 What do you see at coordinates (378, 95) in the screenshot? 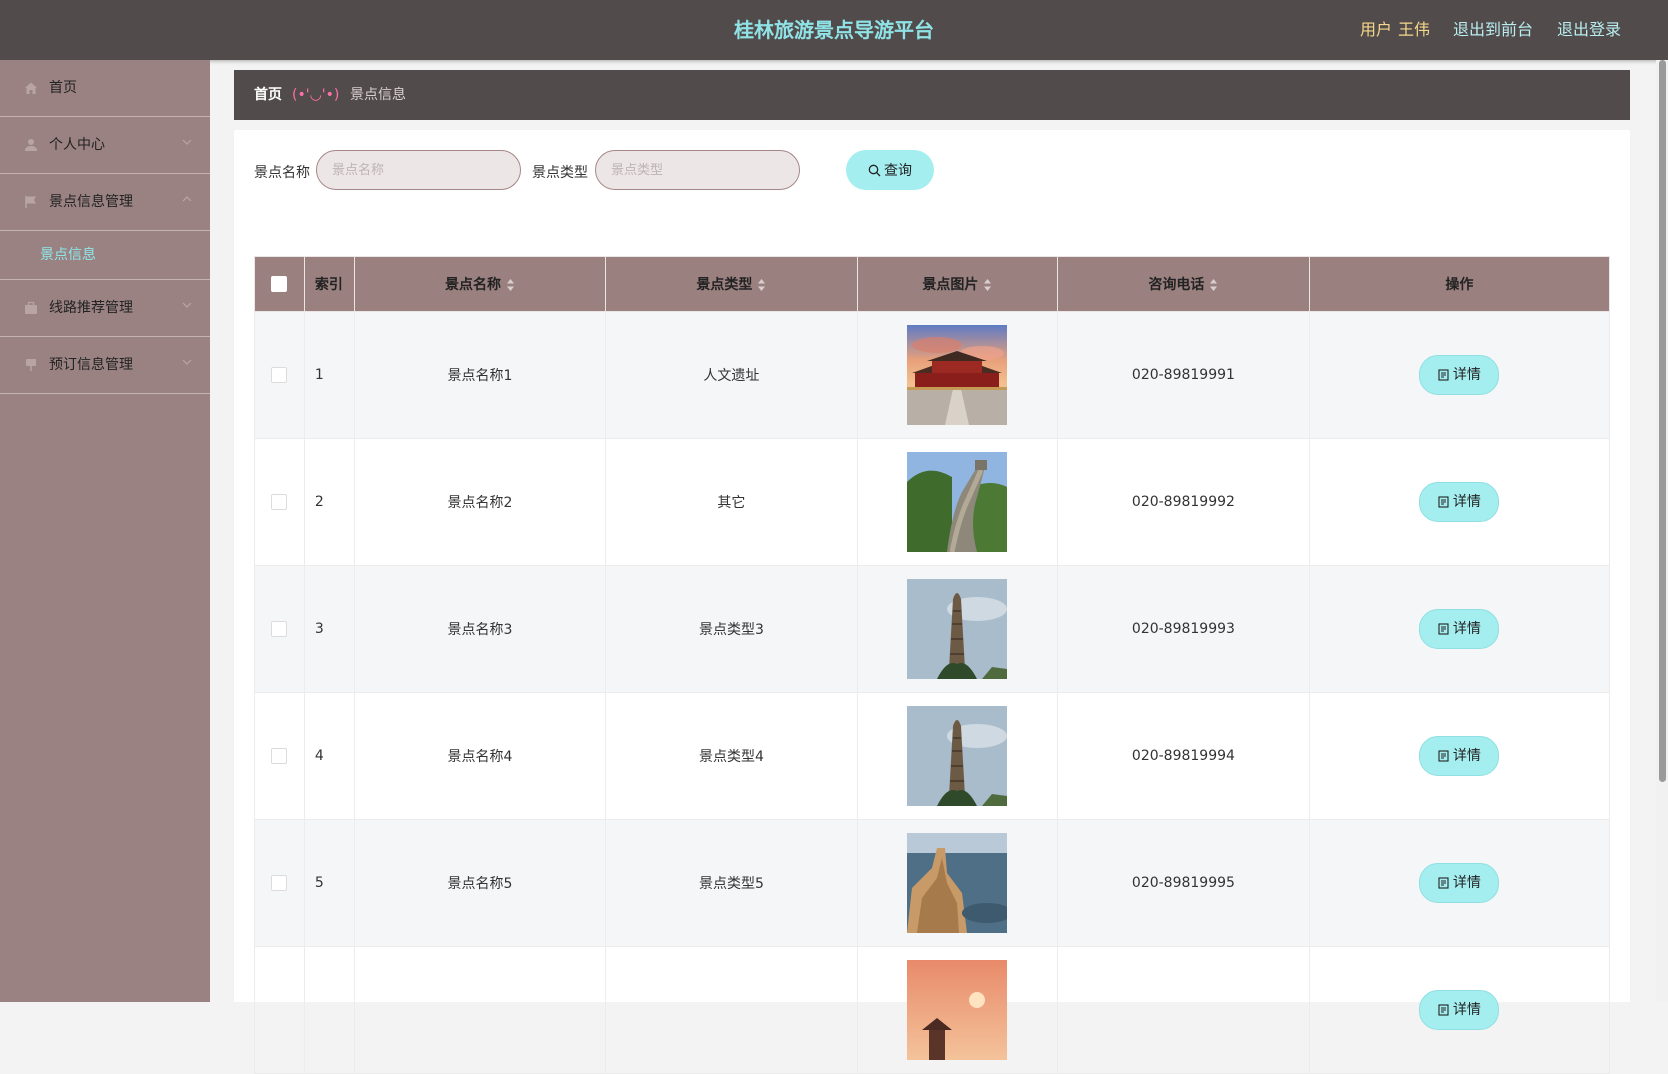
I see `breadcrumb-current: 景点信息` at bounding box center [378, 95].